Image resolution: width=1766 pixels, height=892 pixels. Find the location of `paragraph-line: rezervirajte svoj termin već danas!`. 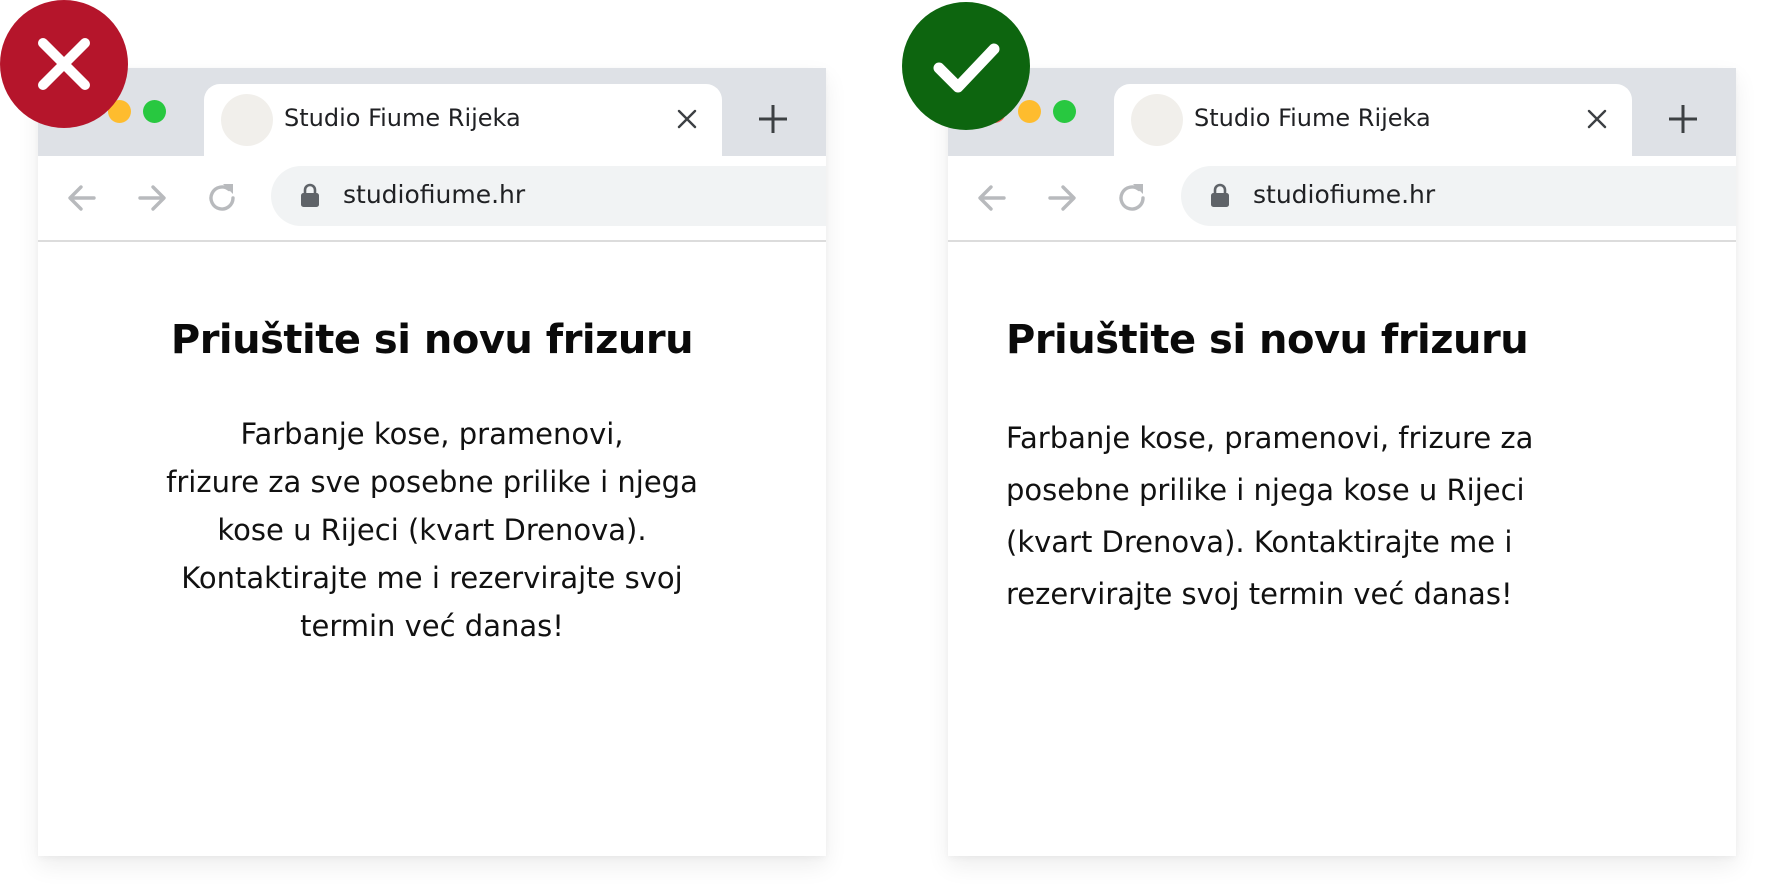

paragraph-line: rezervirajte svoj termin već danas! is located at coordinates (1259, 594).